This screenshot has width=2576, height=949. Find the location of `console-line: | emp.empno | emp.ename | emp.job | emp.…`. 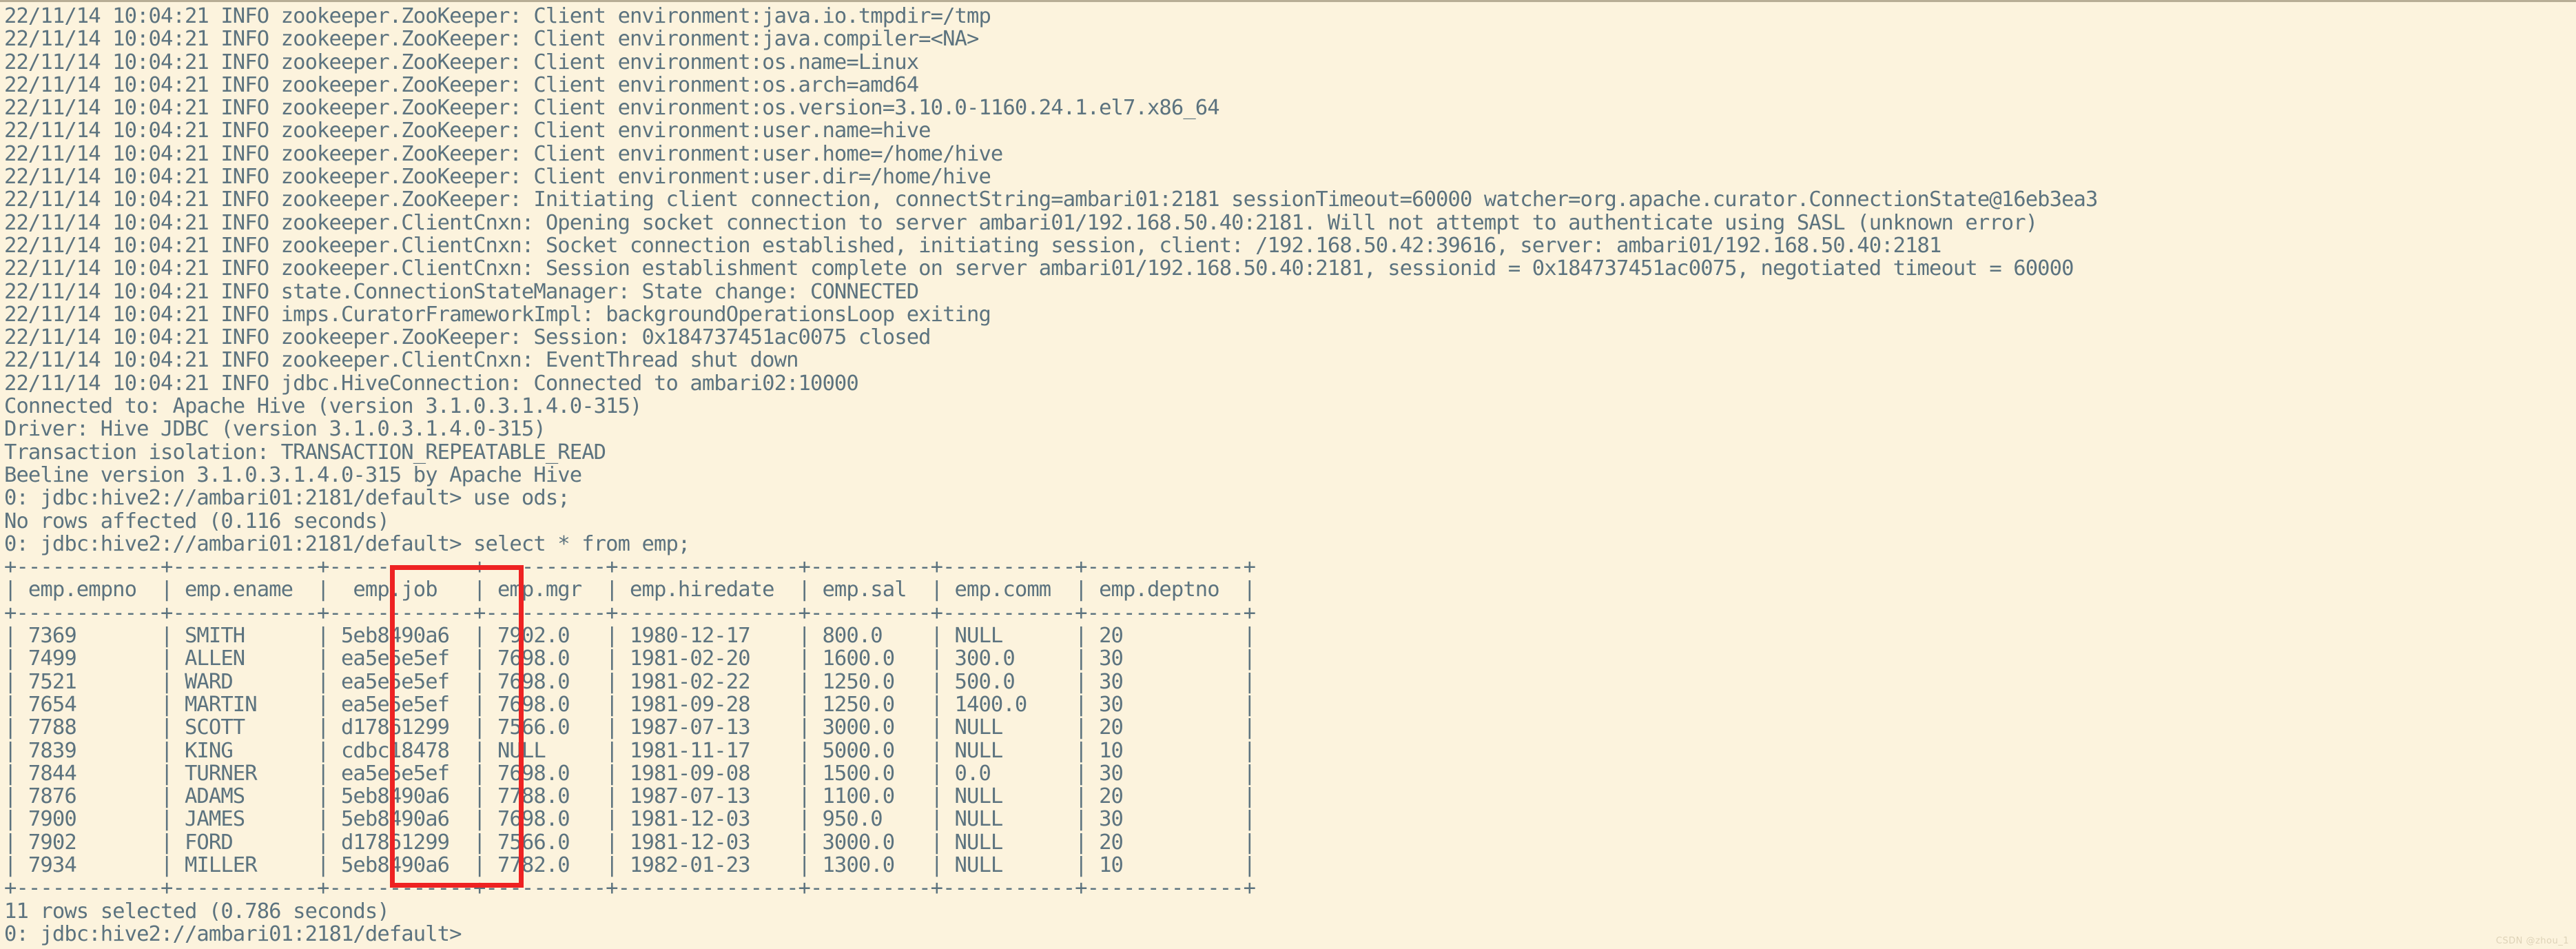

console-line: | emp.empno | emp.ename | emp.job | emp.… is located at coordinates (630, 590).